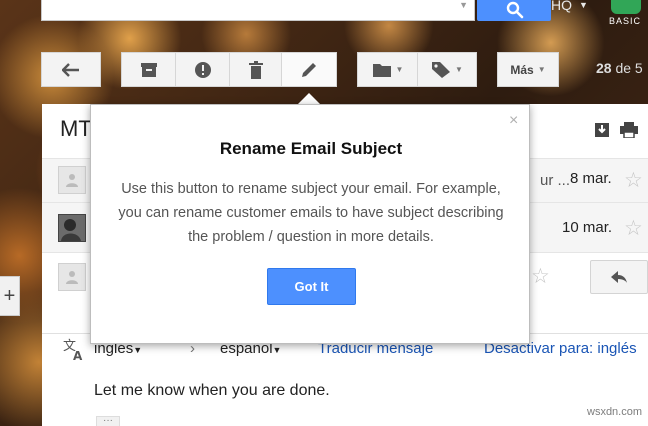 The height and width of the screenshot is (426, 648). I want to click on back-arrow-icon, so click(70, 69).